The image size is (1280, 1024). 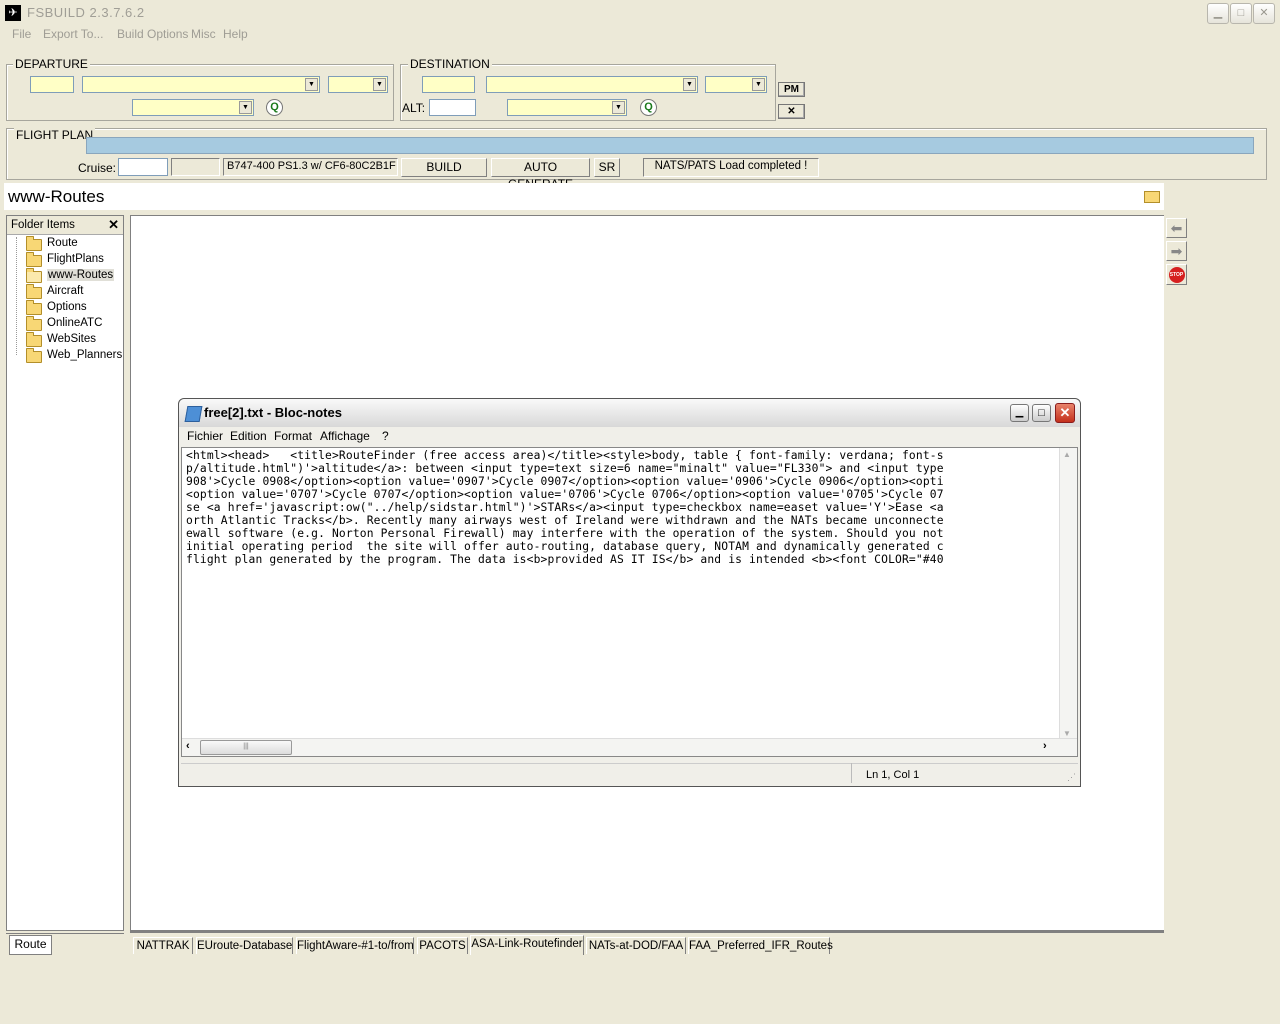 I want to click on cursor-position: Ln 1, Col 1, so click(x=893, y=775).